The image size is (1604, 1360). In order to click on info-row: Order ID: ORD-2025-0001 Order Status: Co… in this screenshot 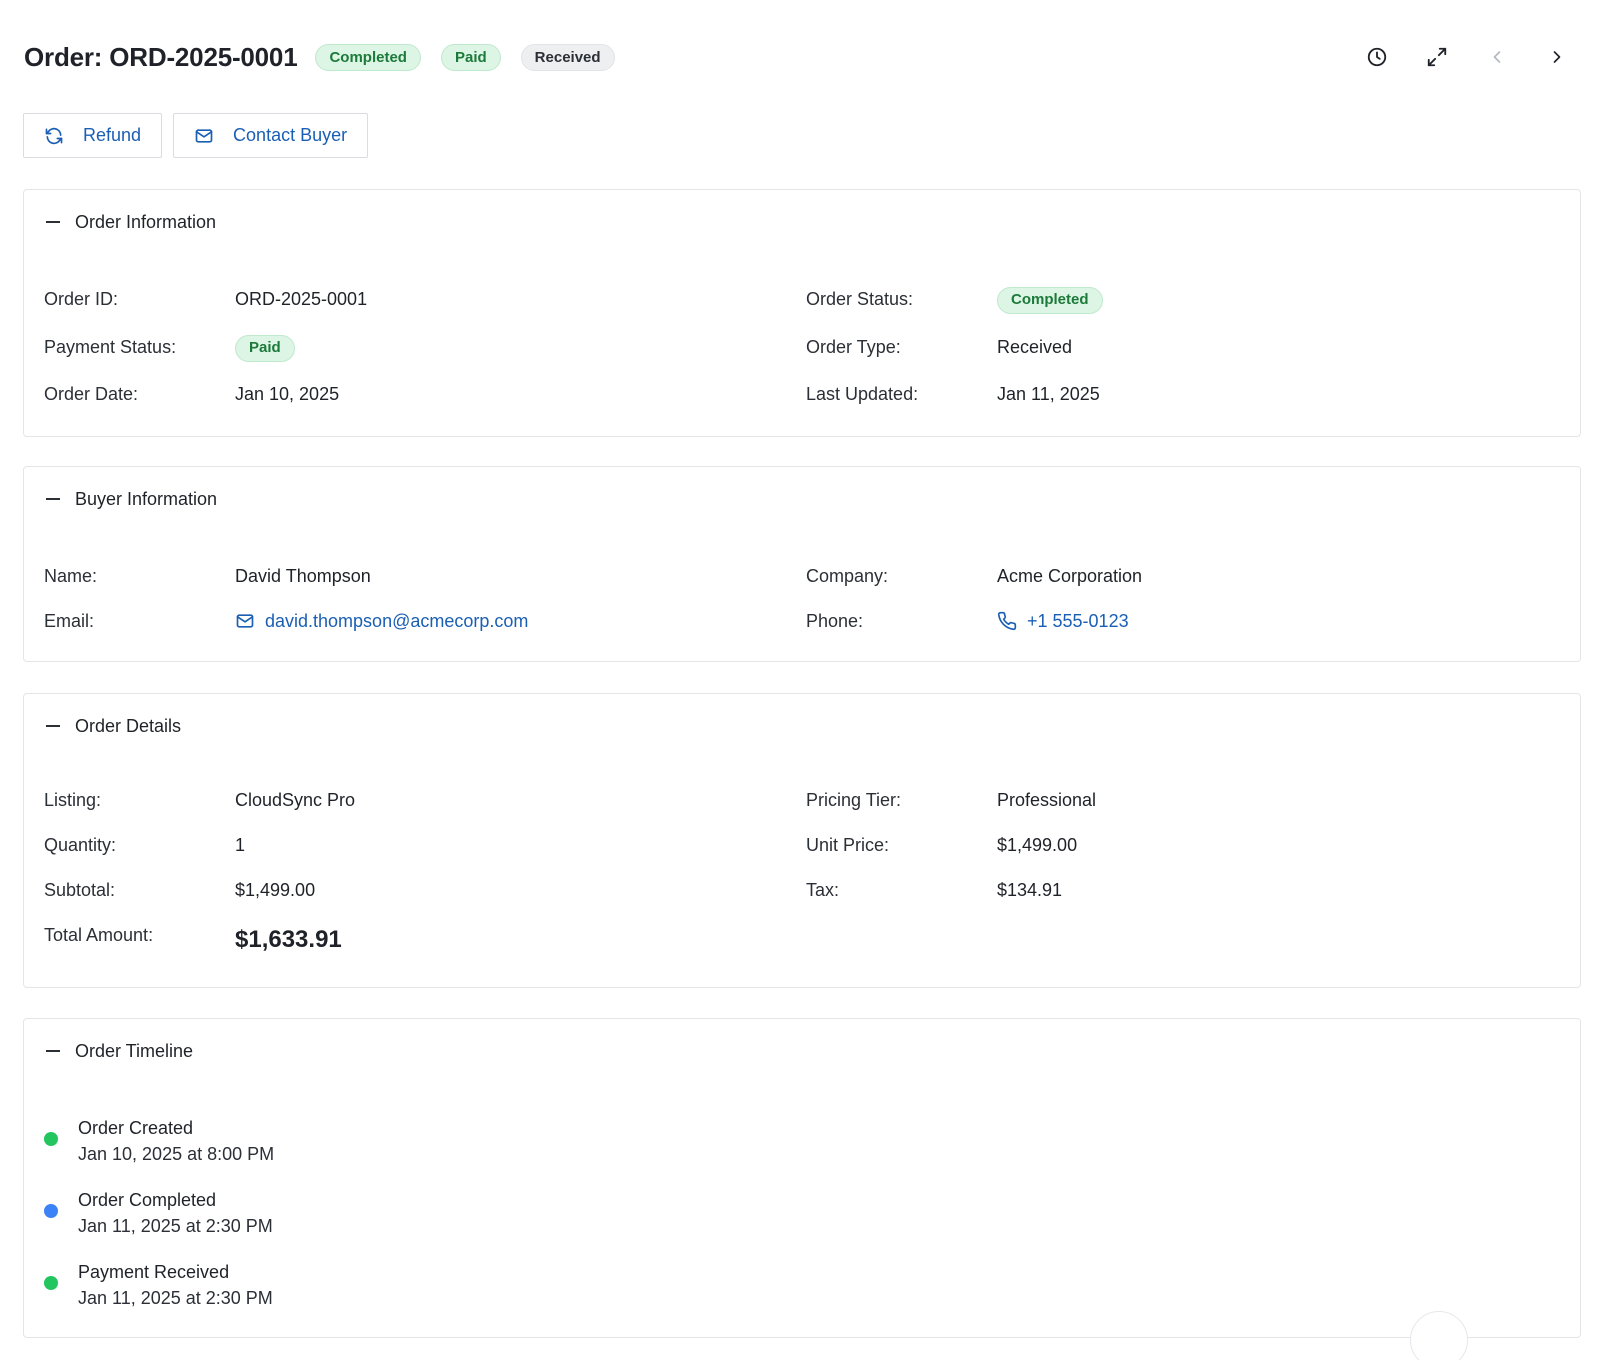, I will do `click(802, 299)`.